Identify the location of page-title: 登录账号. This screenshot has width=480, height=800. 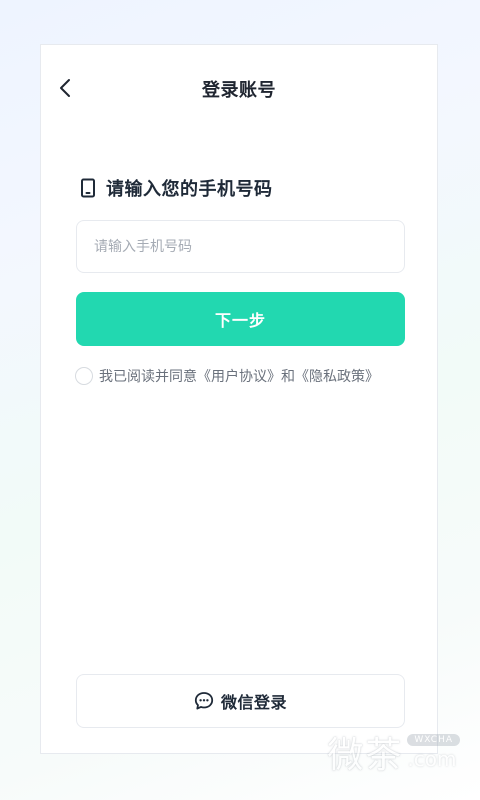
(239, 90).